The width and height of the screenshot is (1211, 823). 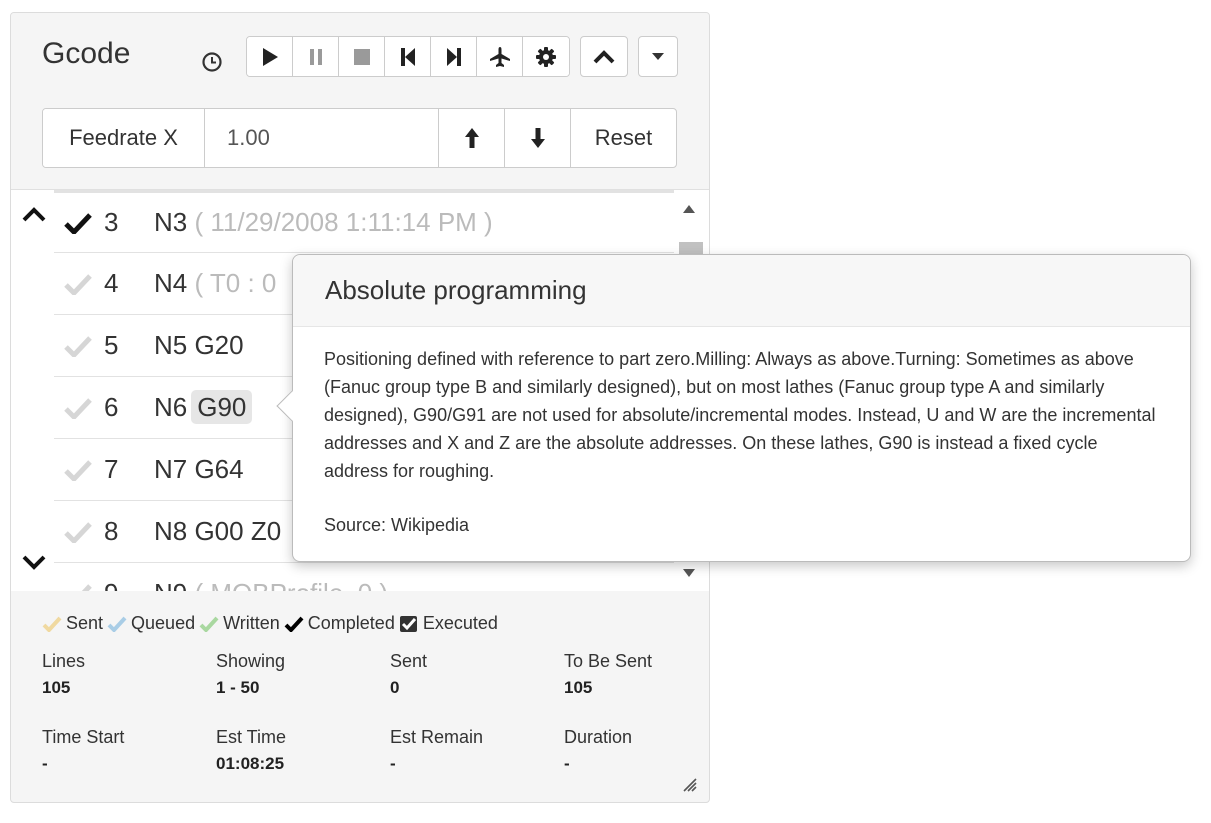 What do you see at coordinates (171, 283) in the screenshot?
I see `gcode-text: N4` at bounding box center [171, 283].